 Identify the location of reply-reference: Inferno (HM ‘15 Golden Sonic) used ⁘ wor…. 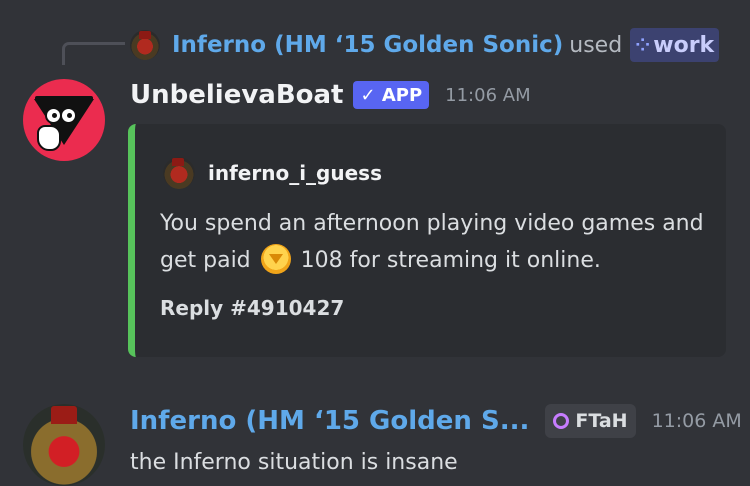
(425, 45).